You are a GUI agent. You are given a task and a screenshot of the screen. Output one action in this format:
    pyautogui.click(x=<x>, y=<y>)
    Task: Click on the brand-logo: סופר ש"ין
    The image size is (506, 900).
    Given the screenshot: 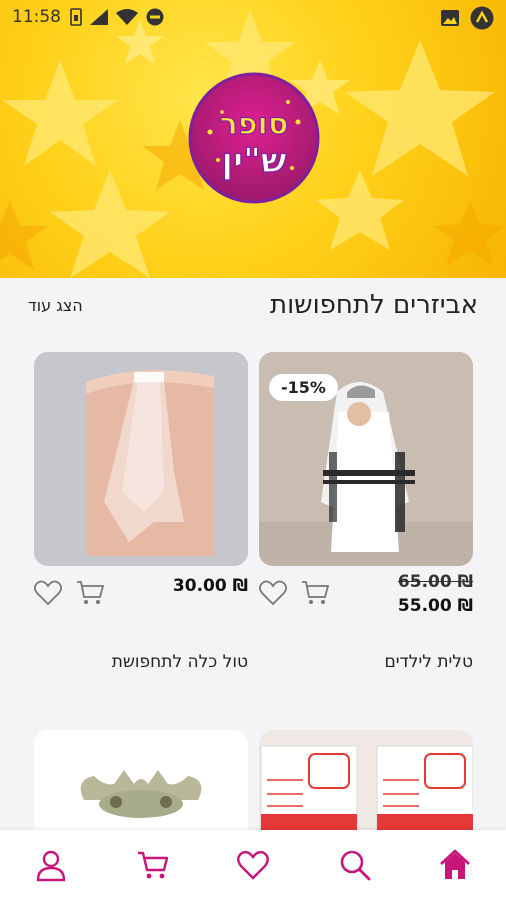 What is the action you would take?
    pyautogui.click(x=254, y=138)
    